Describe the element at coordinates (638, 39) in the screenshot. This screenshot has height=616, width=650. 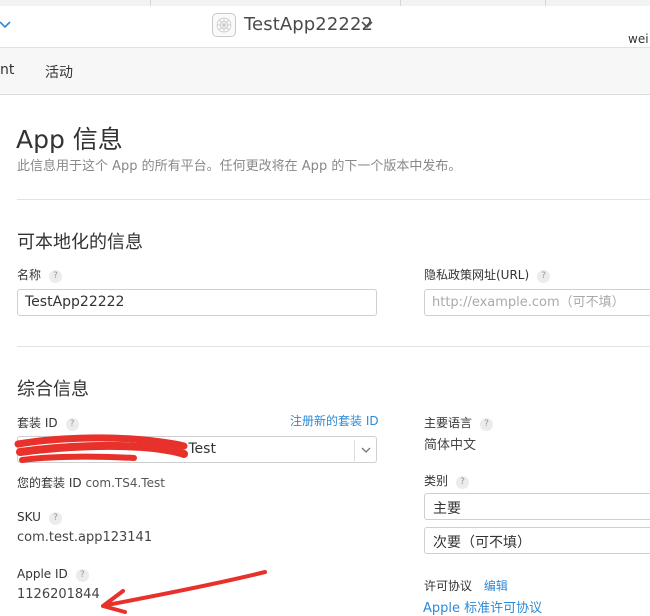
I see `user-menu: wei` at that location.